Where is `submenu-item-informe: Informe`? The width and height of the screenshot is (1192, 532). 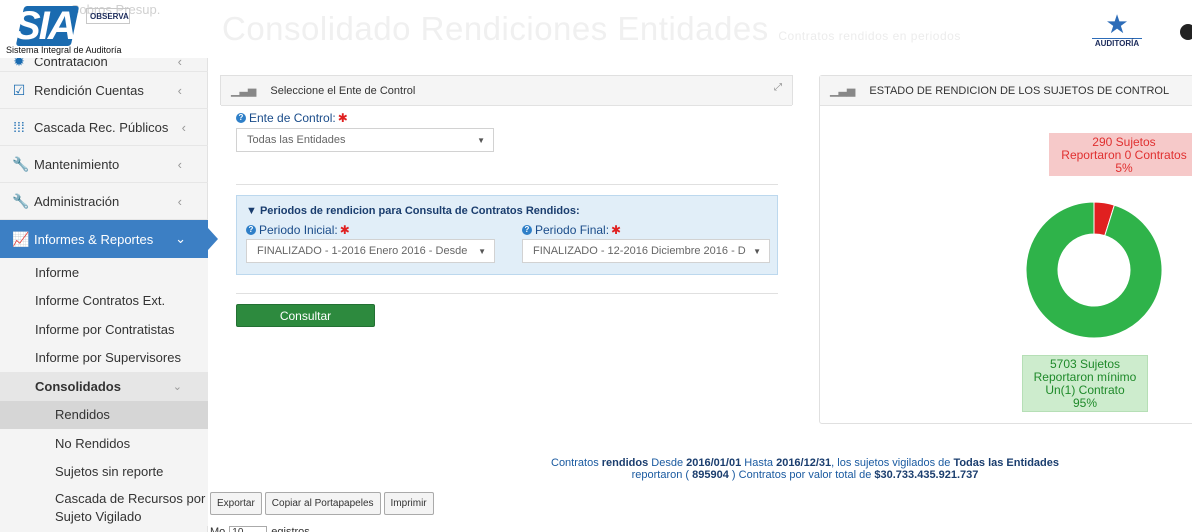
submenu-item-informe: Informe is located at coordinates (104, 272).